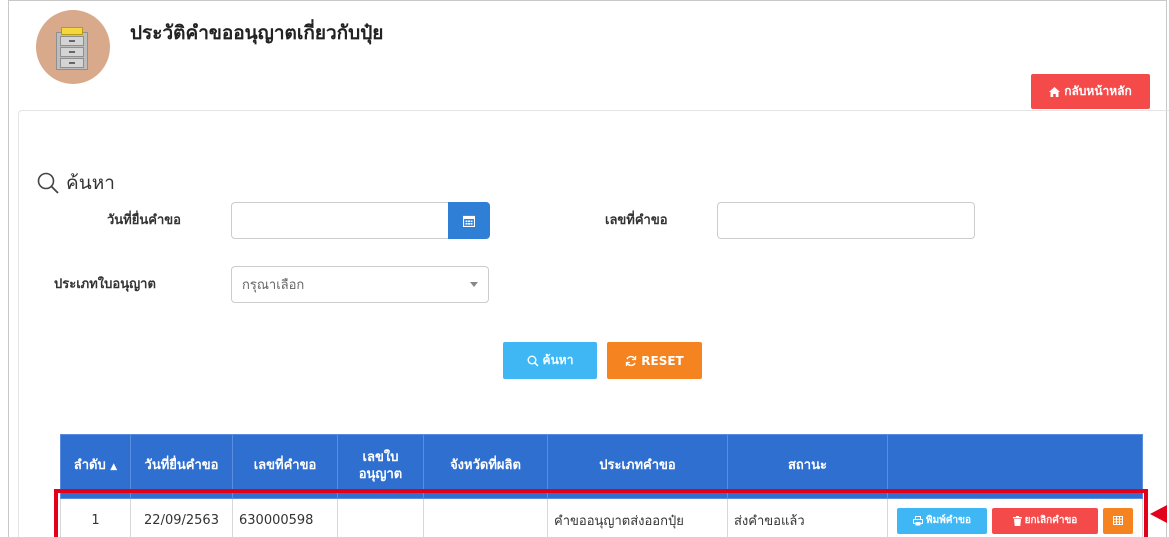 This screenshot has width=1169, height=537. I want to click on column-header-actions, so click(1015, 466).